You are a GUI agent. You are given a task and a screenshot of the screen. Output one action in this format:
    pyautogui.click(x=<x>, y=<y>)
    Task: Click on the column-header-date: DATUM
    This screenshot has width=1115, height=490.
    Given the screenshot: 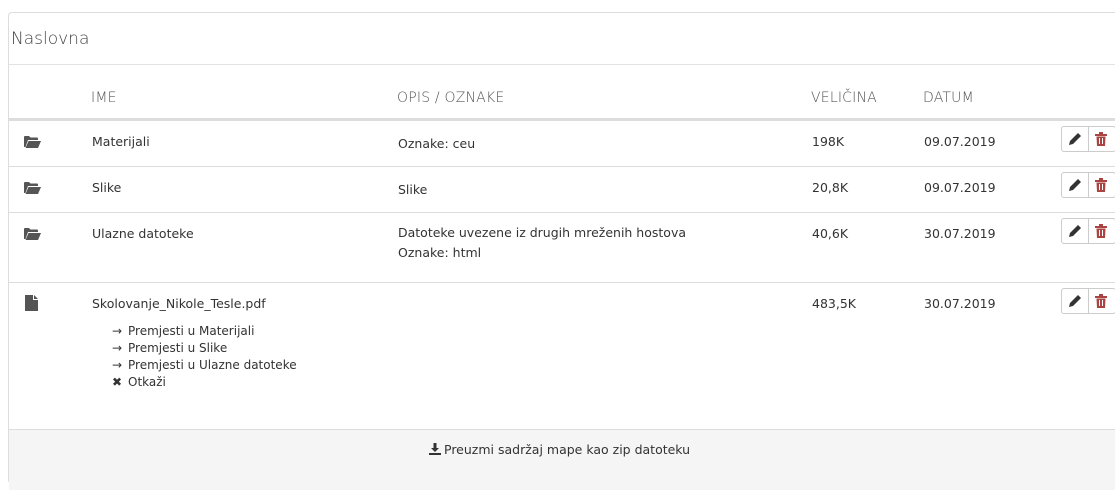 What is the action you would take?
    pyautogui.click(x=948, y=98)
    